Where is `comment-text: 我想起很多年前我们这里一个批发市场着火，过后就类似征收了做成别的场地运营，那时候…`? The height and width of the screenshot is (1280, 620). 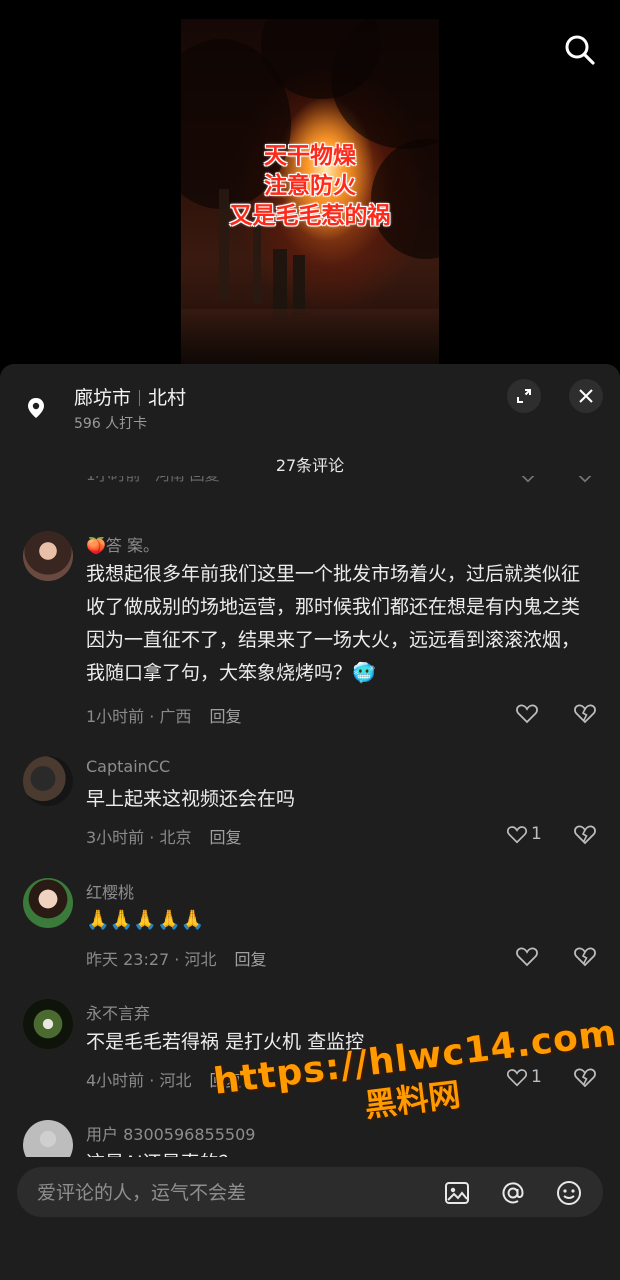 comment-text: 我想起很多年前我们这里一个批发市场着火，过后就类似征收了做成别的场地运营，那时候… is located at coordinates (333, 623).